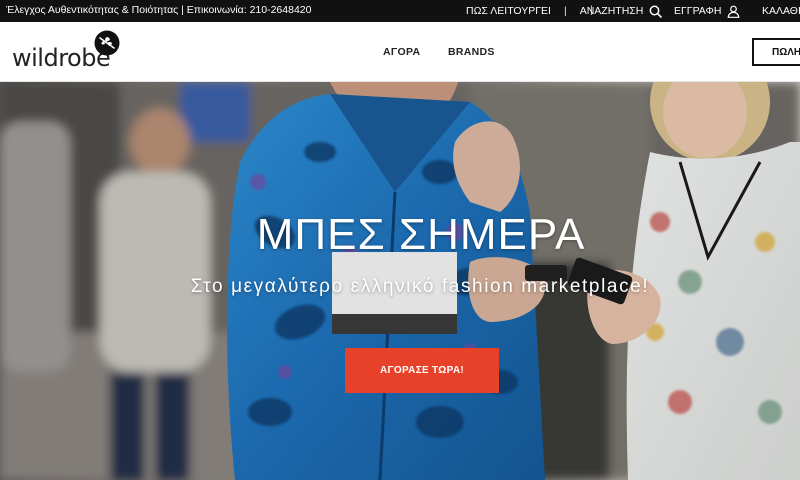 The image size is (800, 480). What do you see at coordinates (781, 11) in the screenshot?
I see `cart-link: ΚΑΛΑΘΙ` at bounding box center [781, 11].